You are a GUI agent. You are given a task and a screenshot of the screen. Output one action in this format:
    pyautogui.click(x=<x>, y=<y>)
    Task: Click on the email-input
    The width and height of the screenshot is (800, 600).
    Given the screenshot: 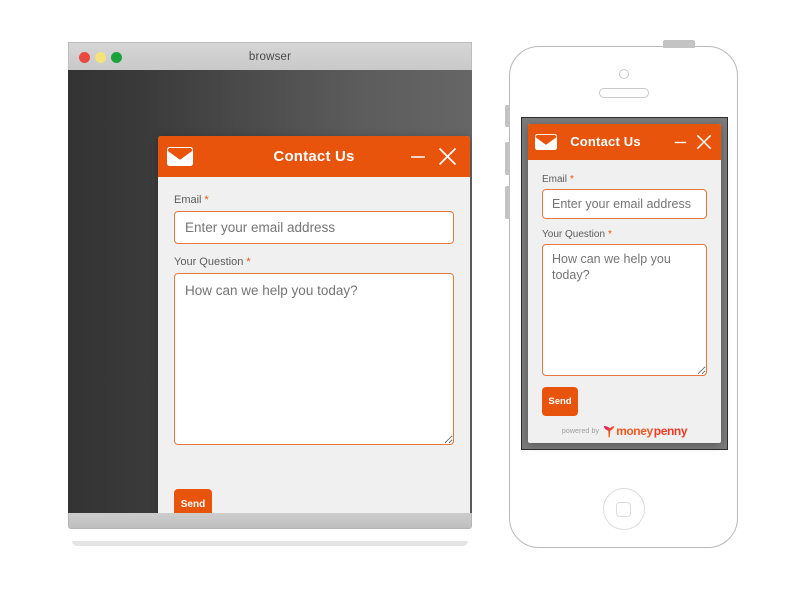 What is the action you would take?
    pyautogui.click(x=314, y=227)
    